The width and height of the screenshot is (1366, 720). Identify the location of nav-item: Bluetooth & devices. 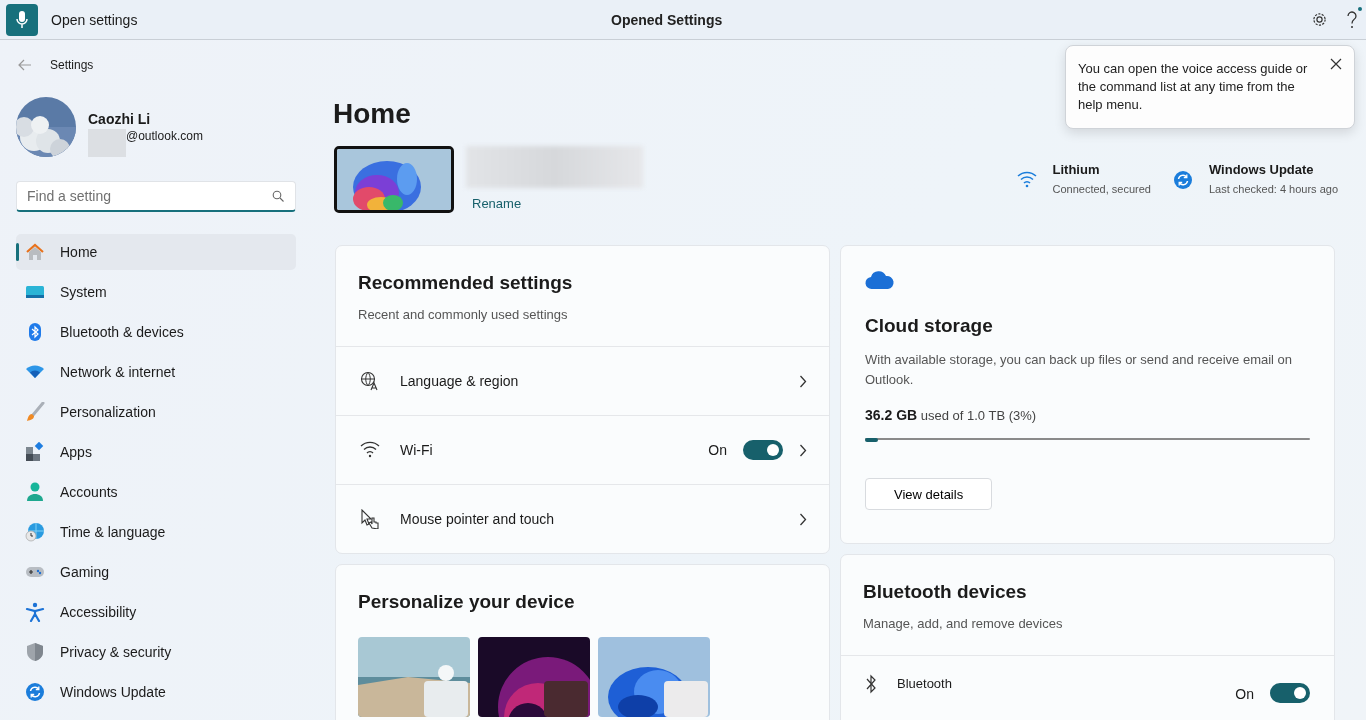
(156, 332).